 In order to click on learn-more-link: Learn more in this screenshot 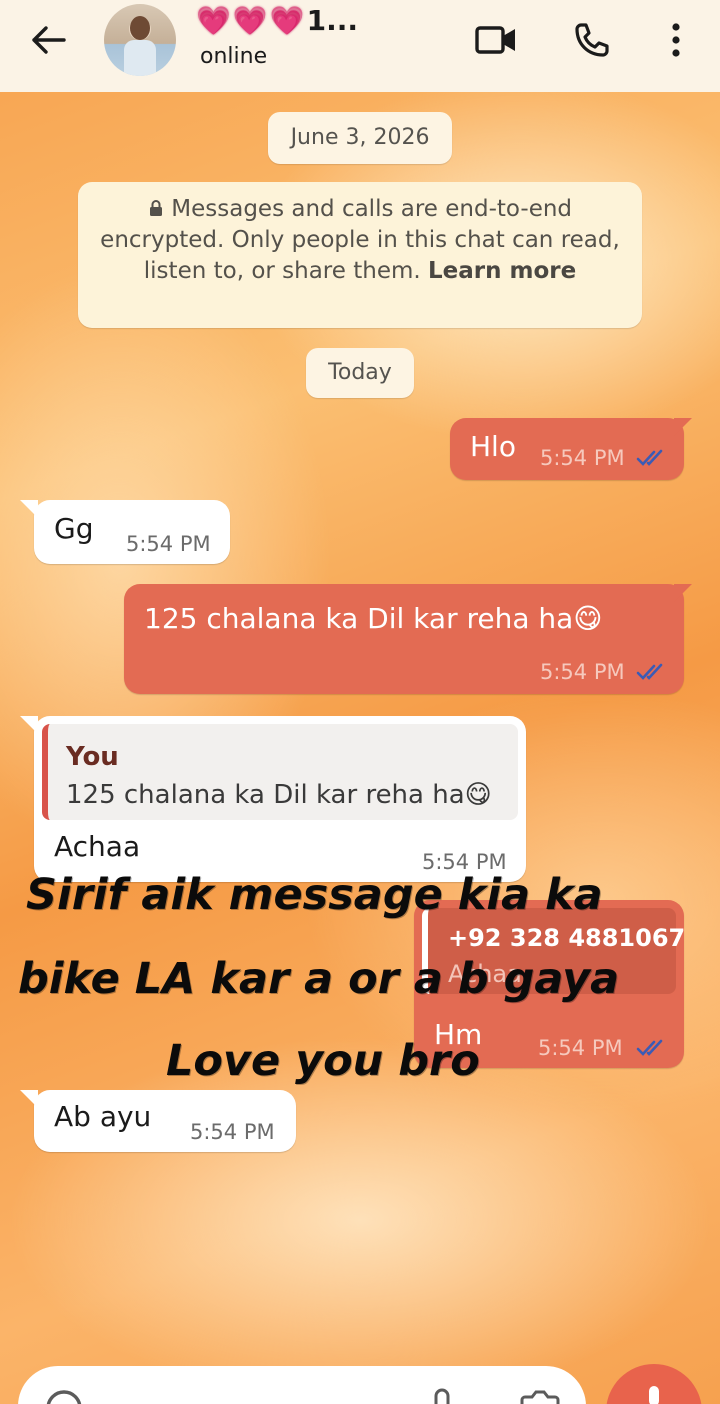, I will do `click(502, 271)`.